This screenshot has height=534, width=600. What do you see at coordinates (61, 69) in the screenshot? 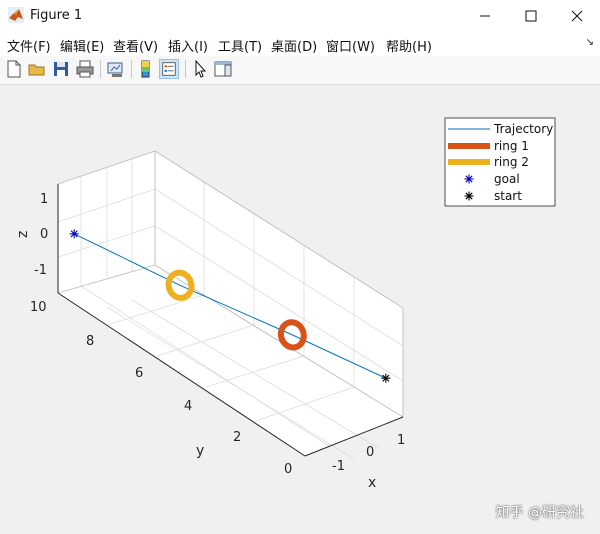
I see `save-icon` at bounding box center [61, 69].